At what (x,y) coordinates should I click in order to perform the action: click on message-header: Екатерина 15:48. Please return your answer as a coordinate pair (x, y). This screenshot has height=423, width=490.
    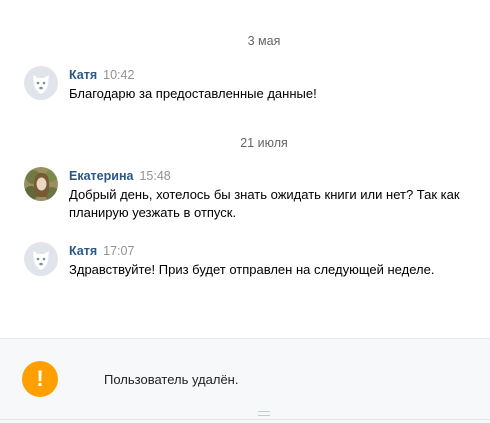
    Looking at the image, I should click on (120, 176).